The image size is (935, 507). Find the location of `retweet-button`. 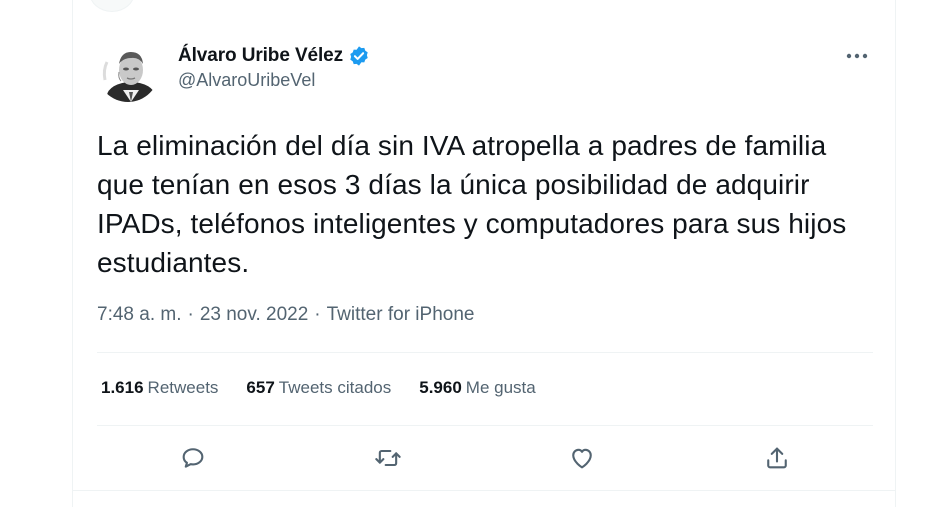

retweet-button is located at coordinates (388, 458).